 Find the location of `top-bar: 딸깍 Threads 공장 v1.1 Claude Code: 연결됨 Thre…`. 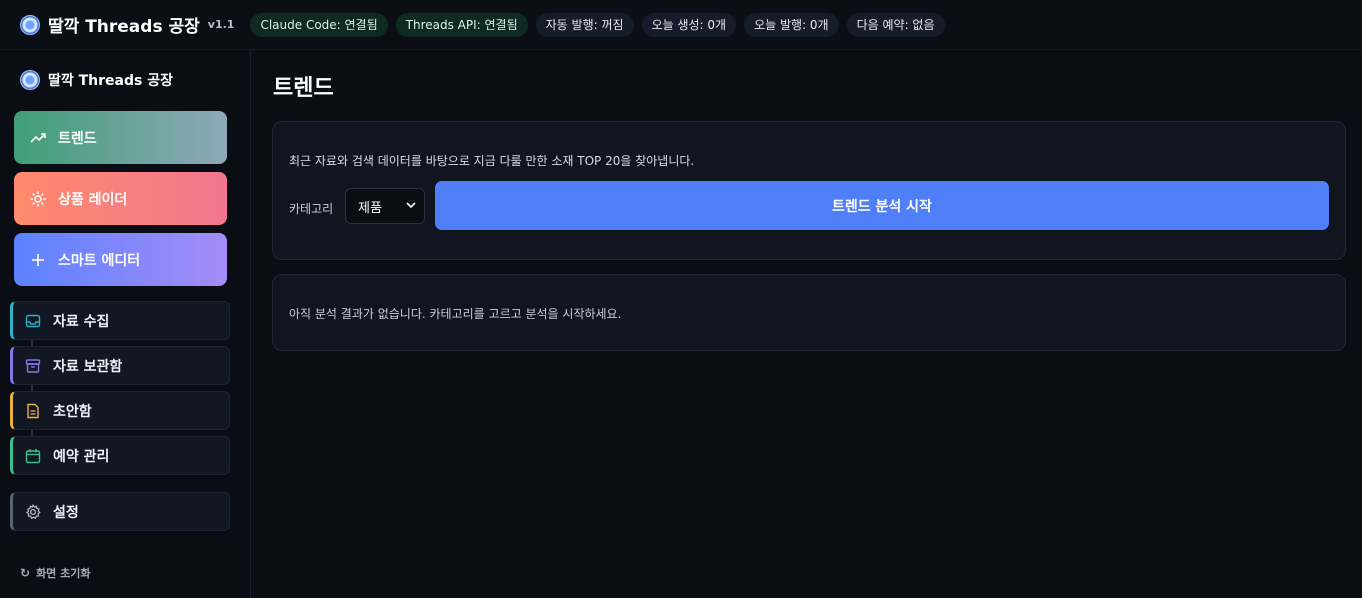

top-bar: 딸깍 Threads 공장 v1.1 Claude Code: 연결됨 Thre… is located at coordinates (681, 25).